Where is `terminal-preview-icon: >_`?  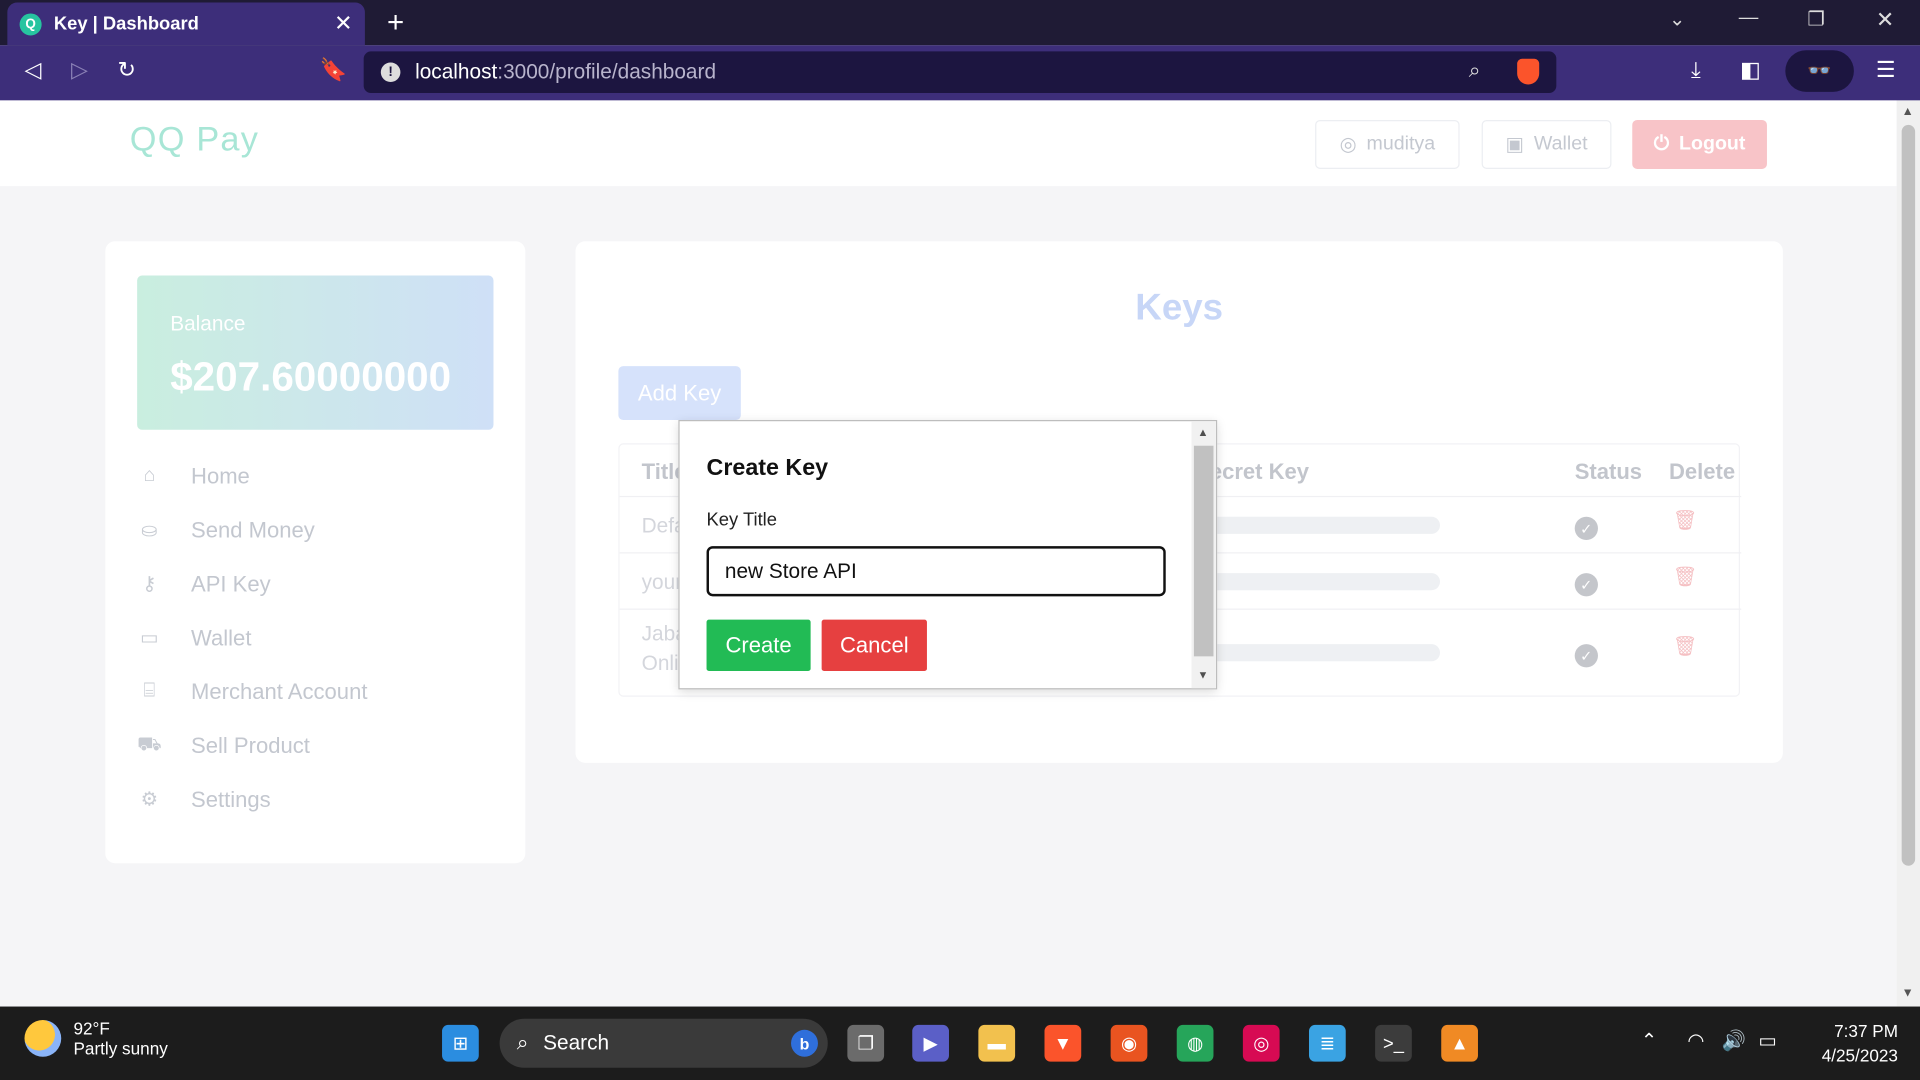 terminal-preview-icon: >_ is located at coordinates (1393, 1043).